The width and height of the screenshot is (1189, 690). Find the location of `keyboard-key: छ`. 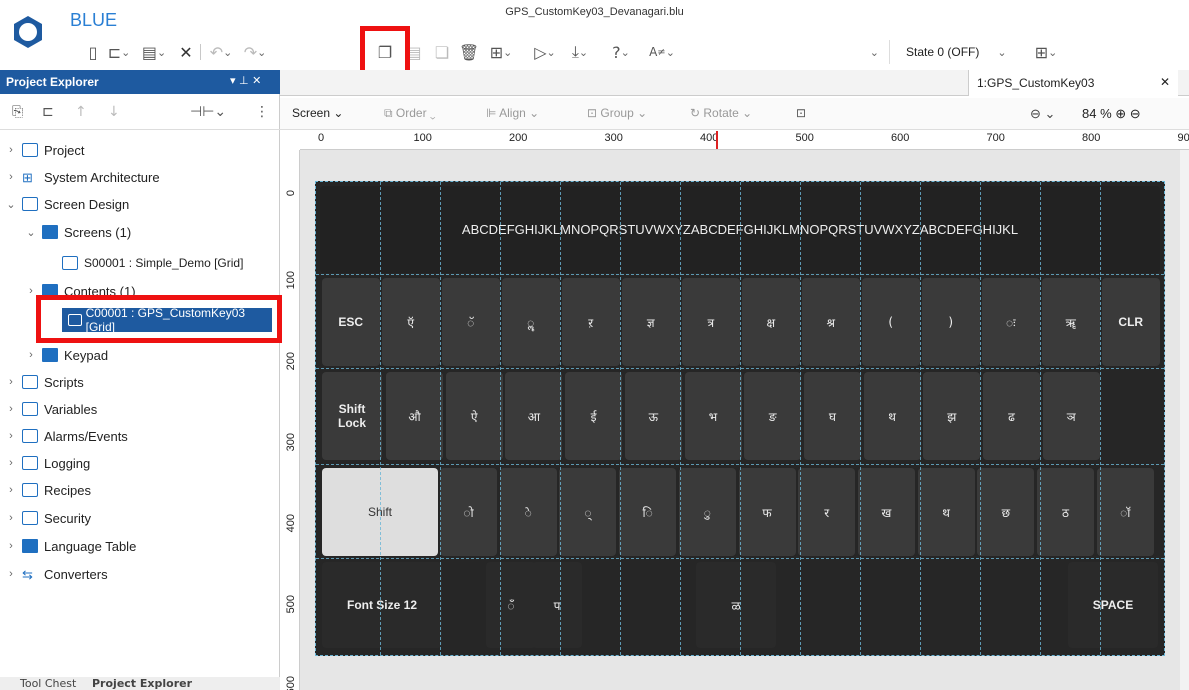

keyboard-key: छ is located at coordinates (1006, 512).